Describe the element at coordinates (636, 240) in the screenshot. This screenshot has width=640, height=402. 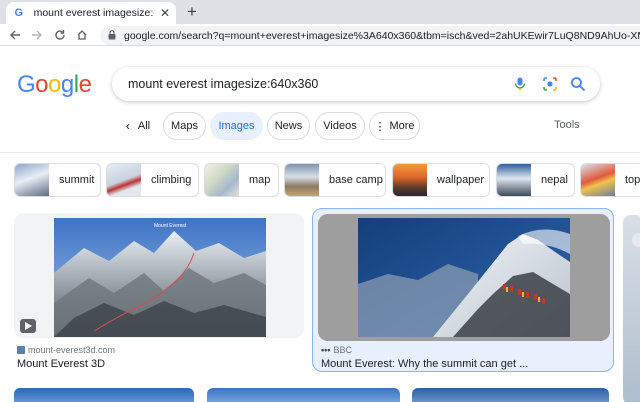
I see `close-icon` at that location.